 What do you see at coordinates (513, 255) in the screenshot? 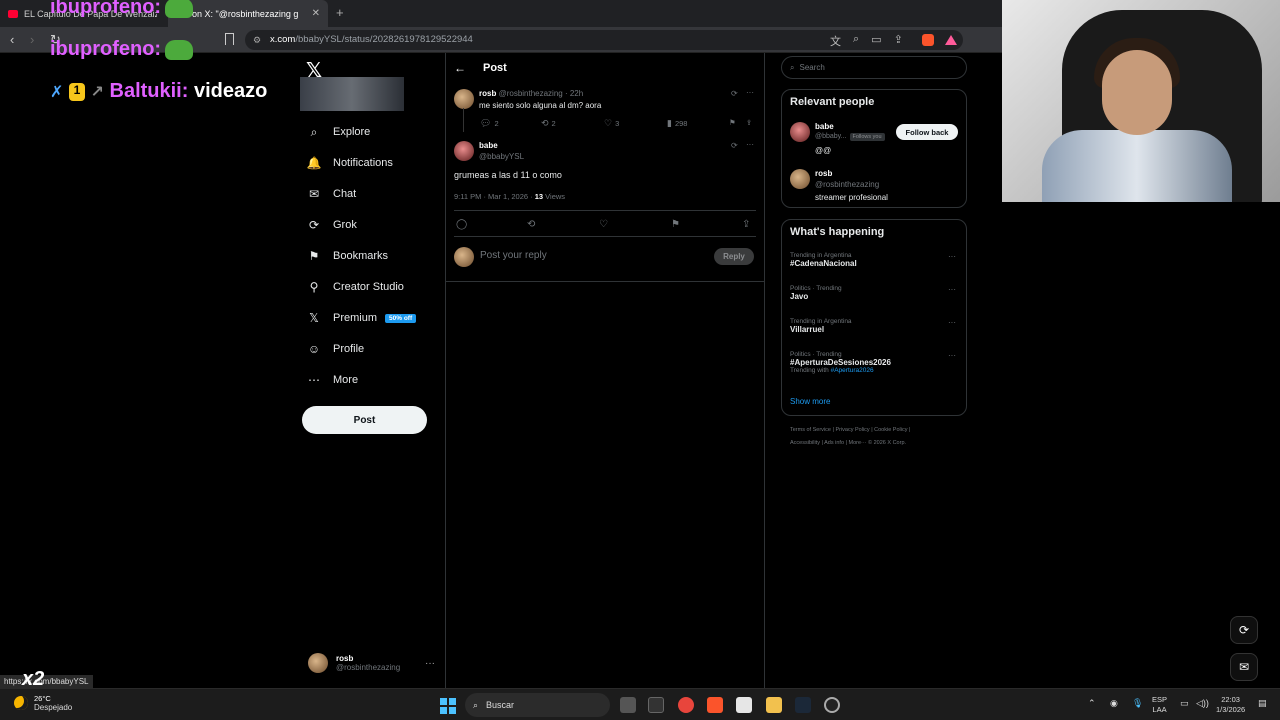
I see `reply-input: Post your reply` at bounding box center [513, 255].